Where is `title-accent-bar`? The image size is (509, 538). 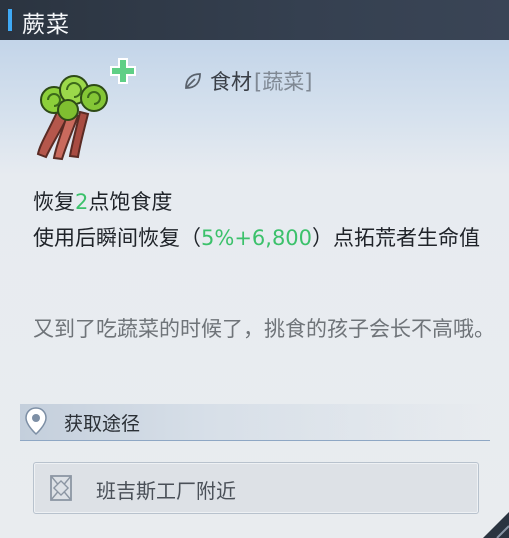 title-accent-bar is located at coordinates (10, 20).